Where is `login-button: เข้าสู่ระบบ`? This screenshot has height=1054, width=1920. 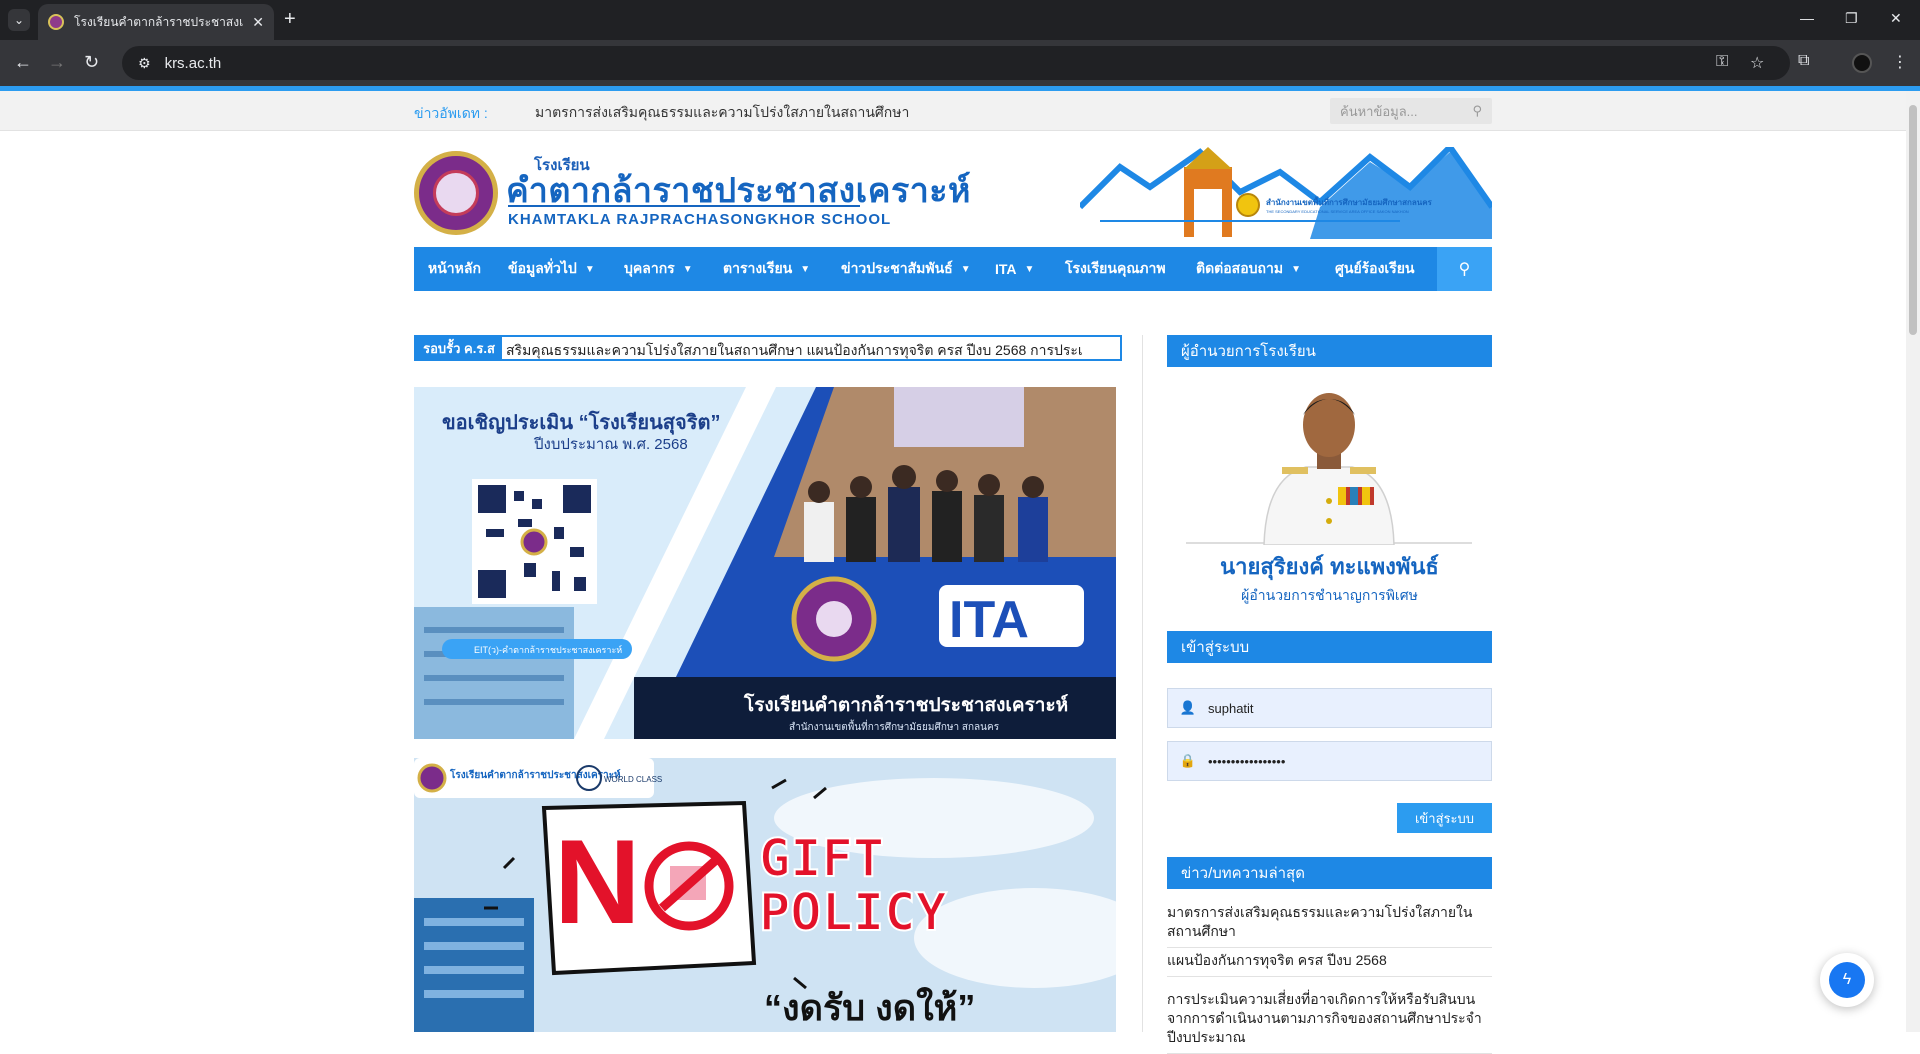 login-button: เข้าสู่ระบบ is located at coordinates (1444, 818).